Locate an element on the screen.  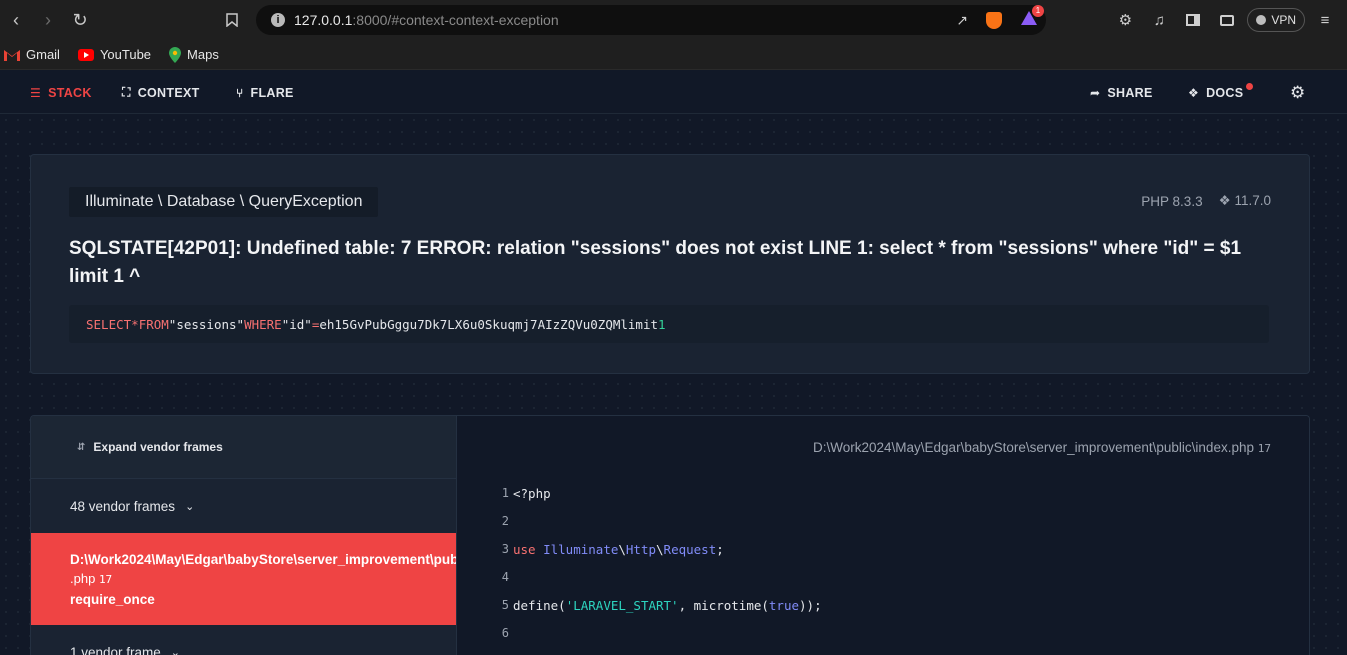
share-label: SHARE is located at coordinates (1130, 92).